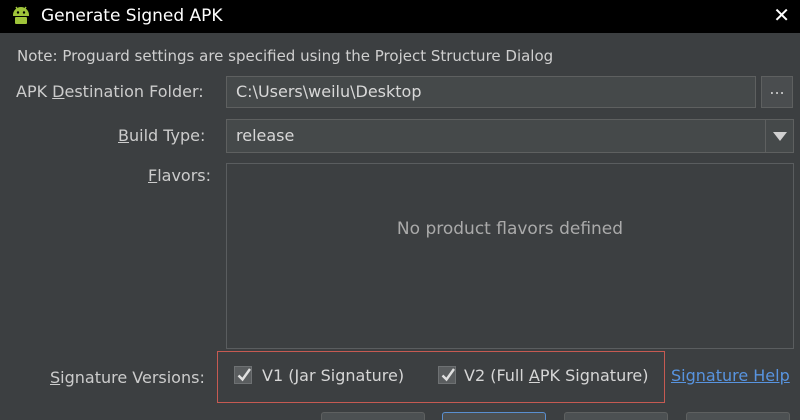 This screenshot has height=420, width=800. I want to click on v1-checkbox, so click(243, 375).